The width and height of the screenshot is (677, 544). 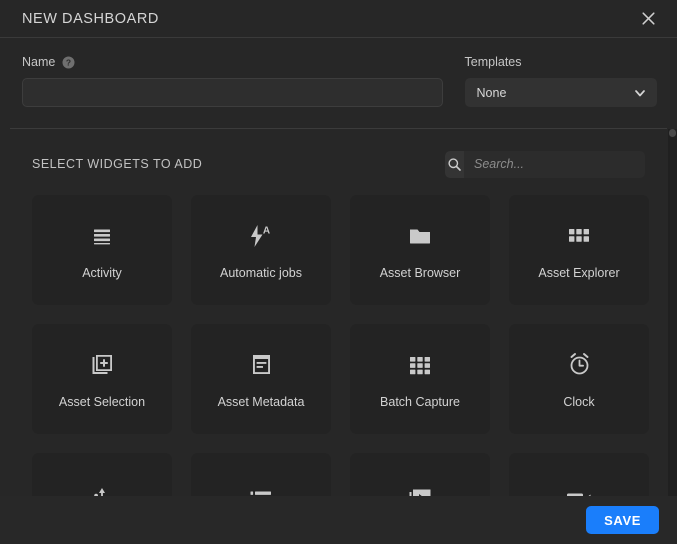 What do you see at coordinates (39, 62) in the screenshot?
I see `name-label: Name` at bounding box center [39, 62].